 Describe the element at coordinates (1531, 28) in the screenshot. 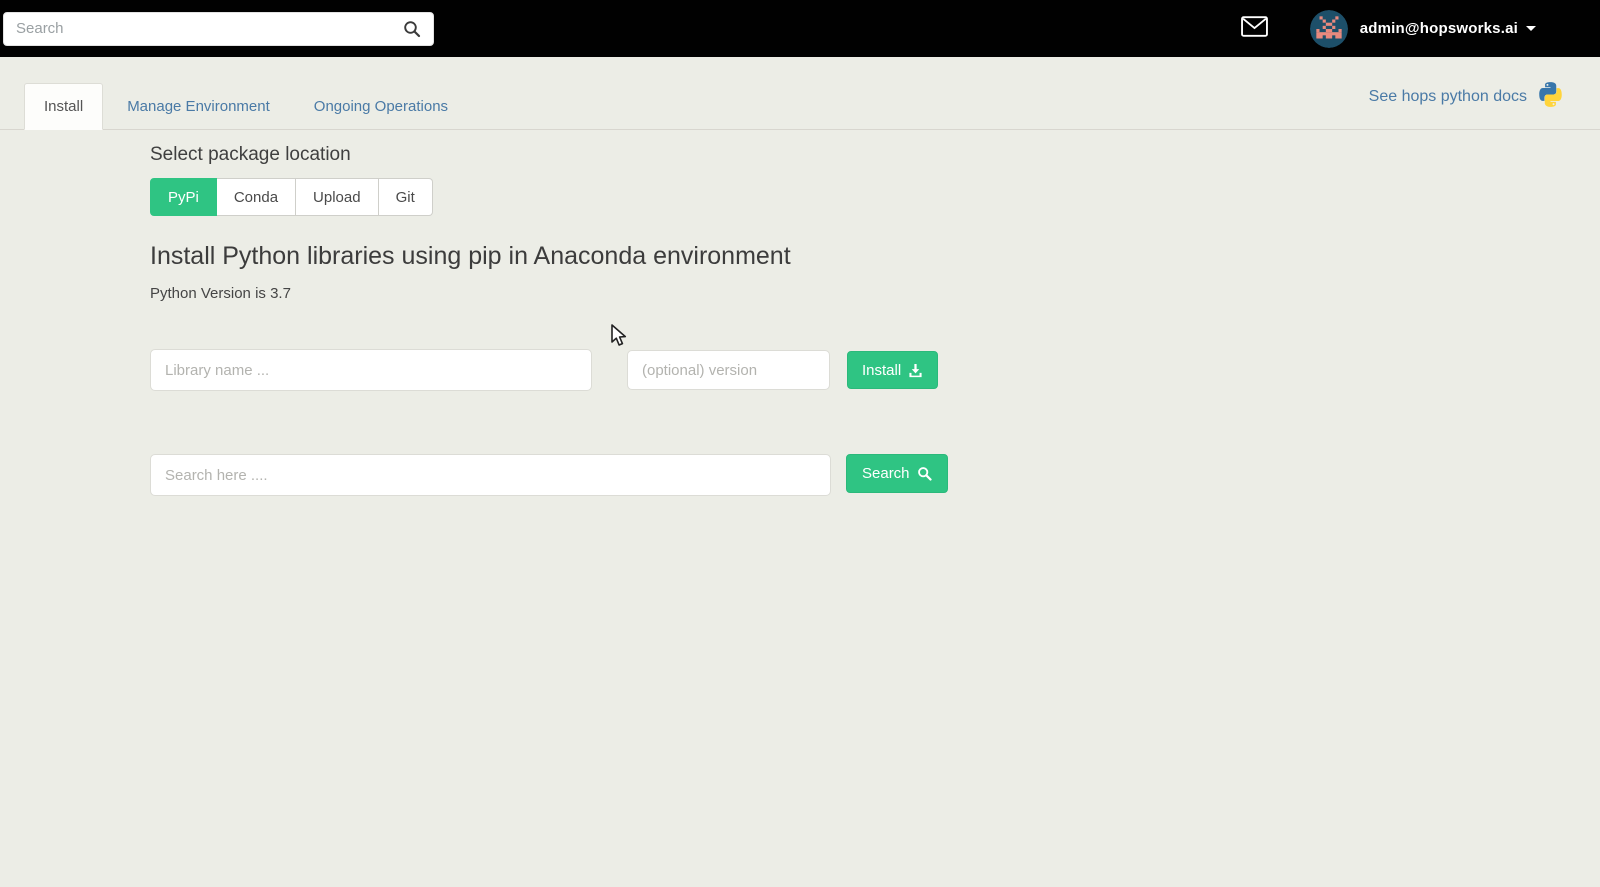

I see `chevron-down-icon` at that location.